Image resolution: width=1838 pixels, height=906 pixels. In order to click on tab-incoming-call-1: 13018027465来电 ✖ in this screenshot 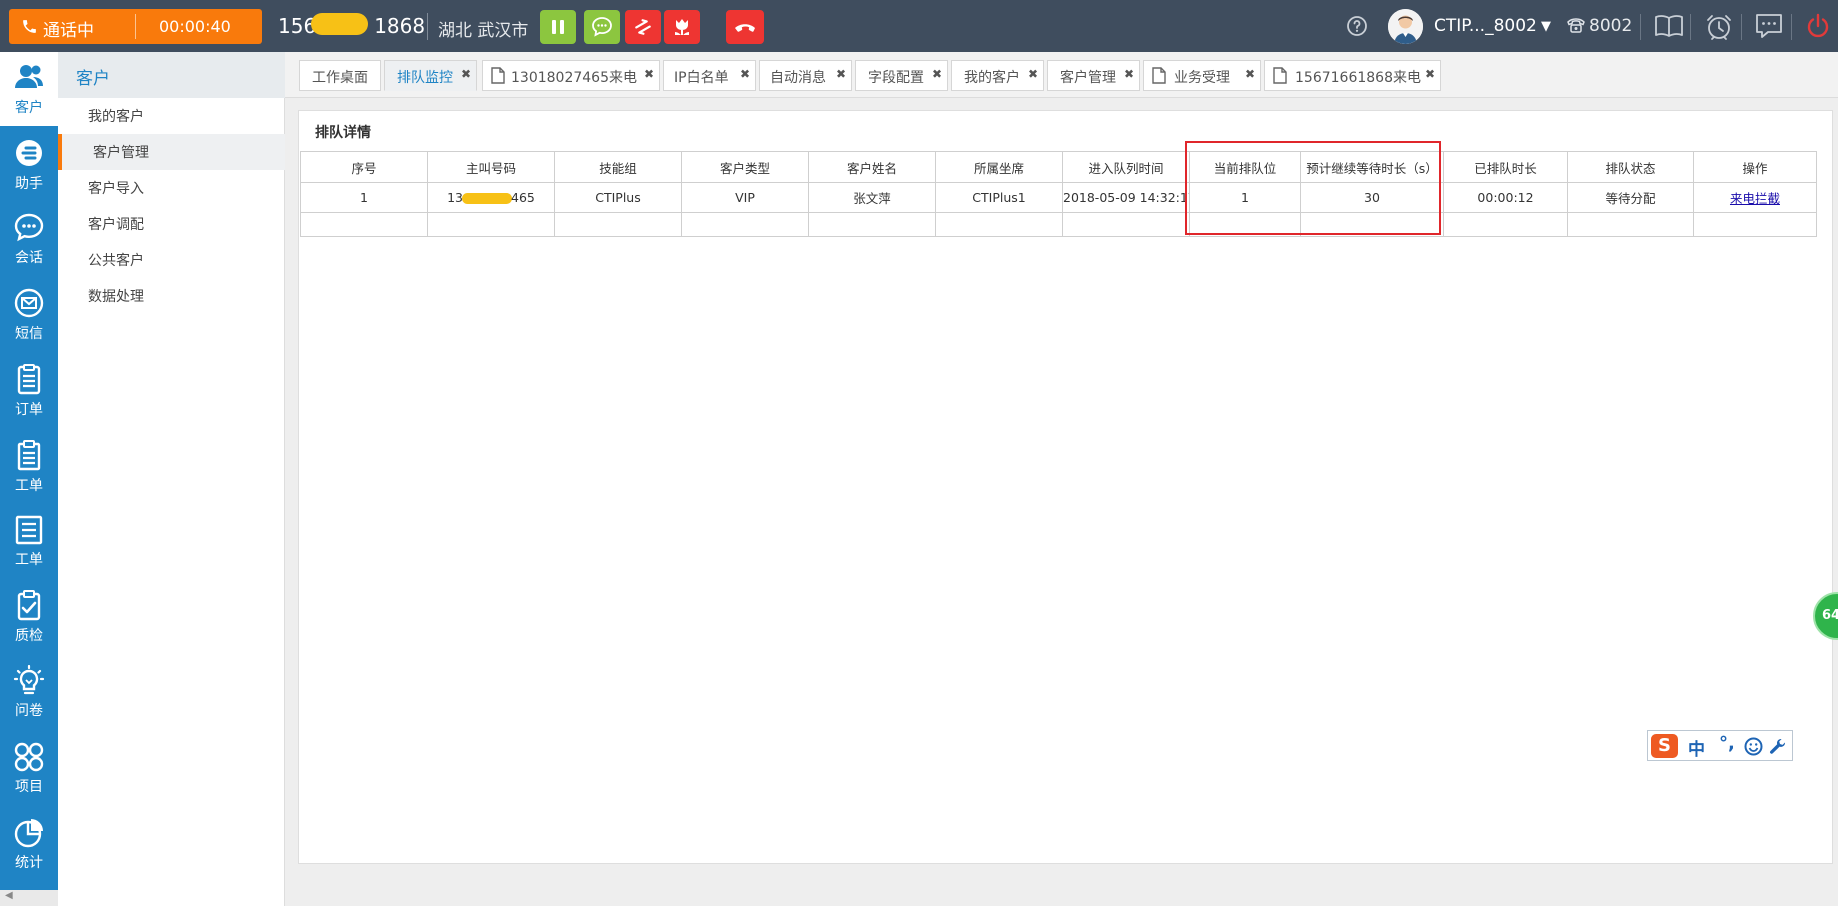, I will do `click(571, 75)`.